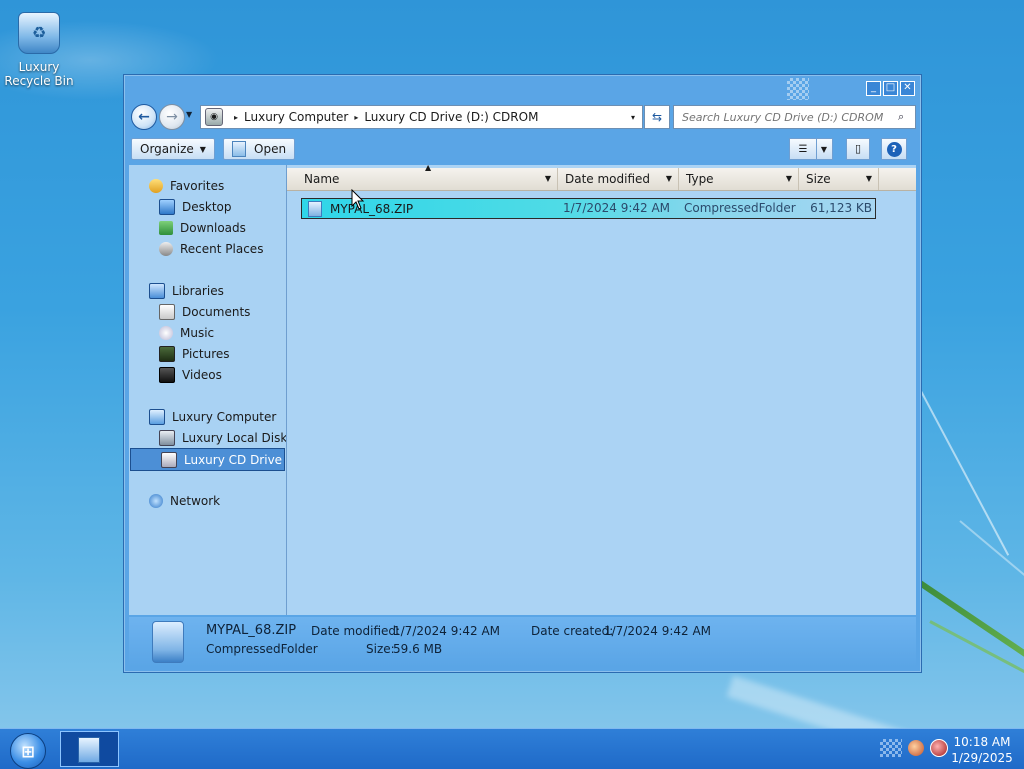  Describe the element at coordinates (189, 114) in the screenshot. I see `recent-pages-dropdown: ▼` at that location.